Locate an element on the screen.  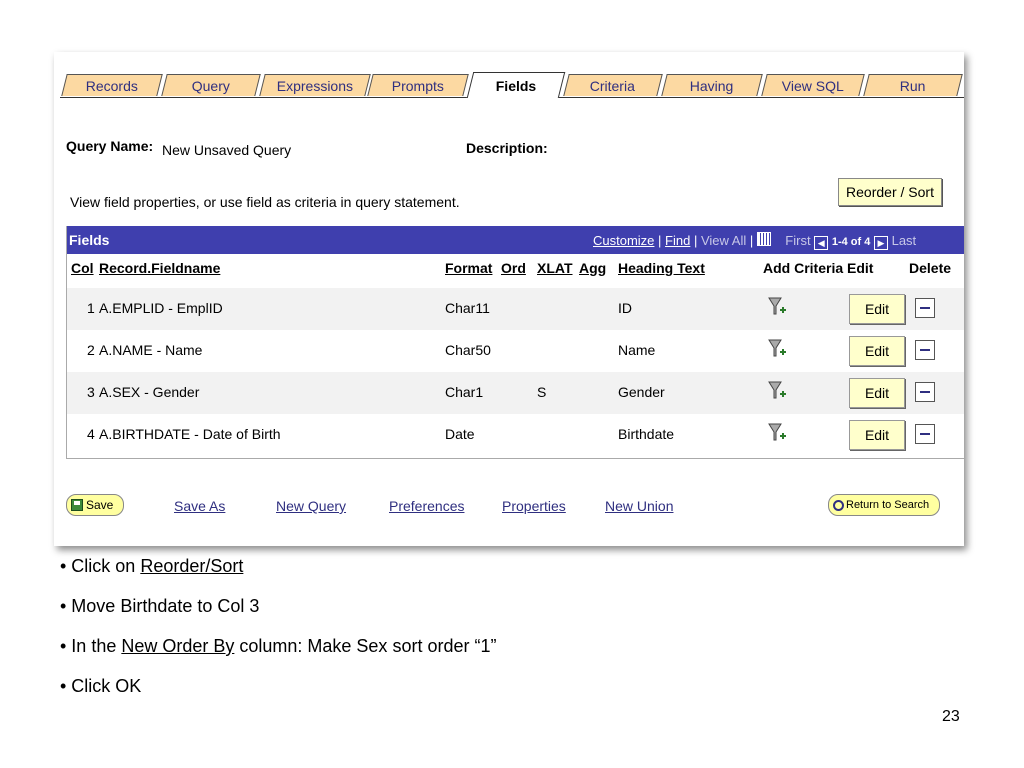
save-label: Save is located at coordinates (100, 505).